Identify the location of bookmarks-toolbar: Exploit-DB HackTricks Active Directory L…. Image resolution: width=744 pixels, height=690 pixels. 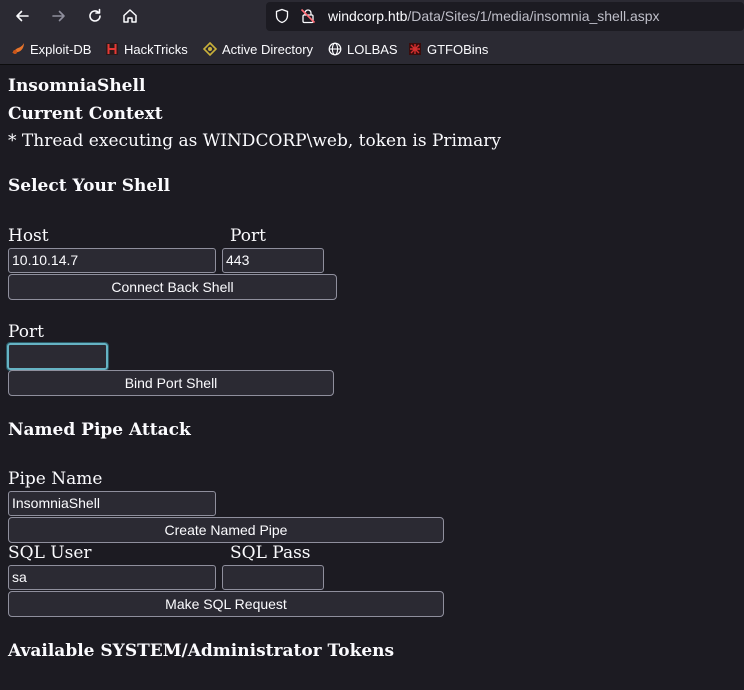
(372, 49).